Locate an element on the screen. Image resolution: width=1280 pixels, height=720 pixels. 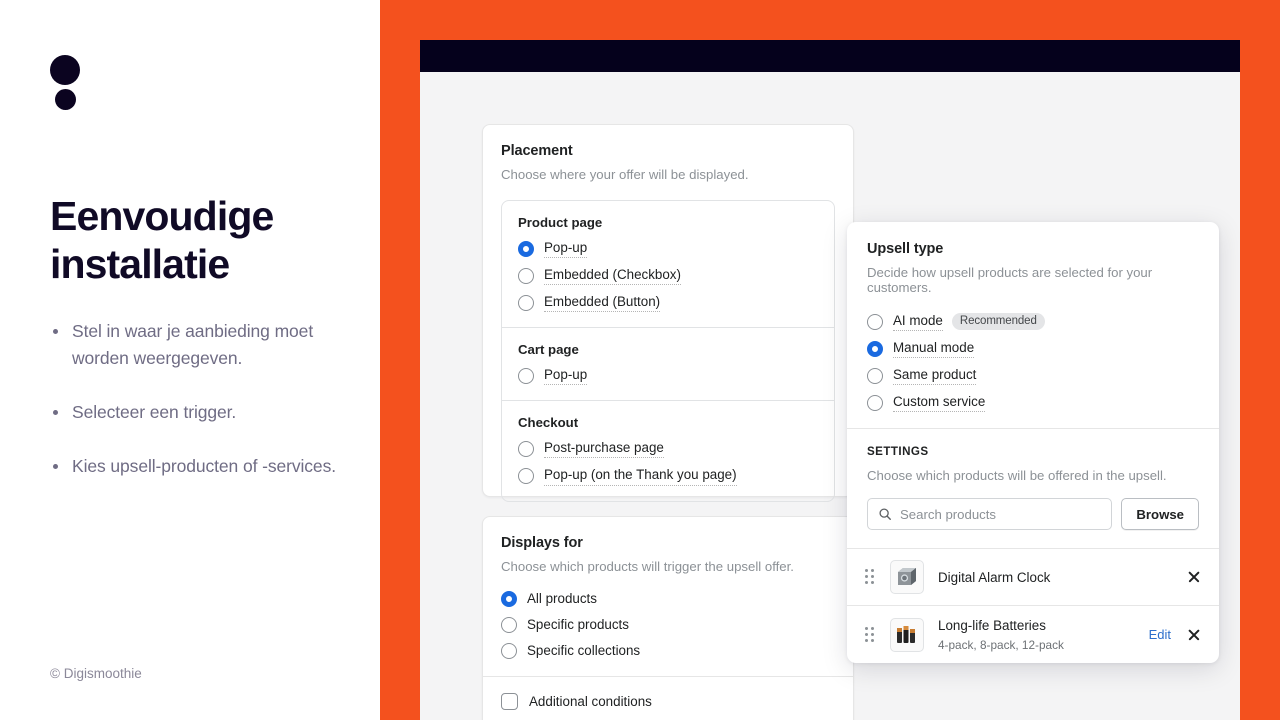
radio-label: Embedded (Button) is located at coordinates (602, 303).